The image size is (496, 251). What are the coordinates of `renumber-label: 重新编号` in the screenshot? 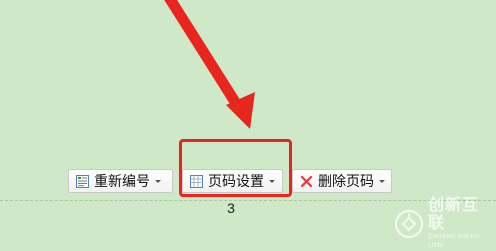 It's located at (122, 181).